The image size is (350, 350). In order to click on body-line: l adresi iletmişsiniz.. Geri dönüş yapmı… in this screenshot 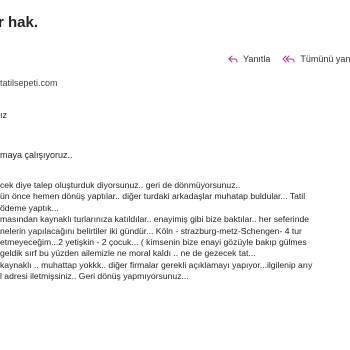, I will do `click(94, 276)`.